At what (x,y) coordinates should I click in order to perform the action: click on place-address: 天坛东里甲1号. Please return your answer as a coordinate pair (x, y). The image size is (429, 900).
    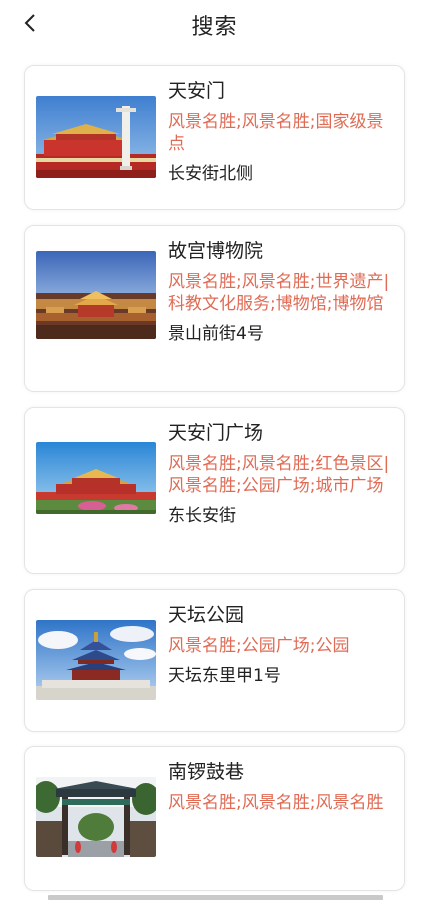
    Looking at the image, I should click on (224, 676).